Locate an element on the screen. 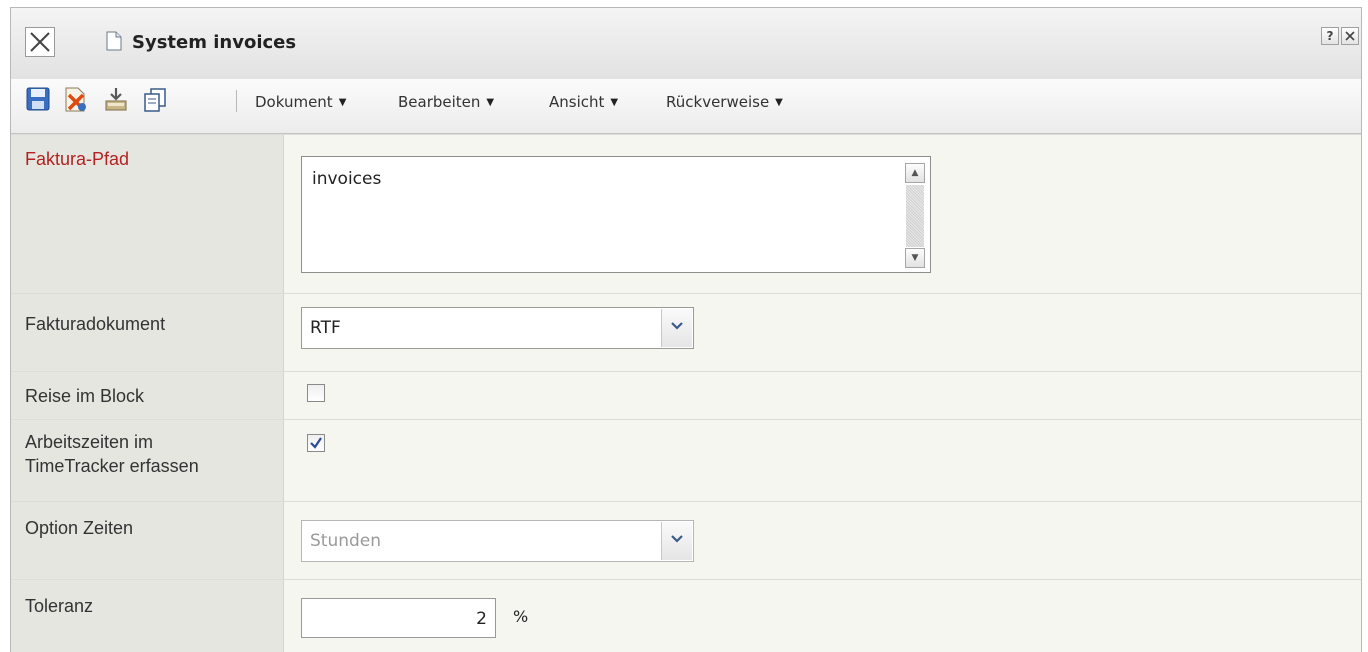 This screenshot has height=652, width=1368. import-icon is located at coordinates (116, 100).